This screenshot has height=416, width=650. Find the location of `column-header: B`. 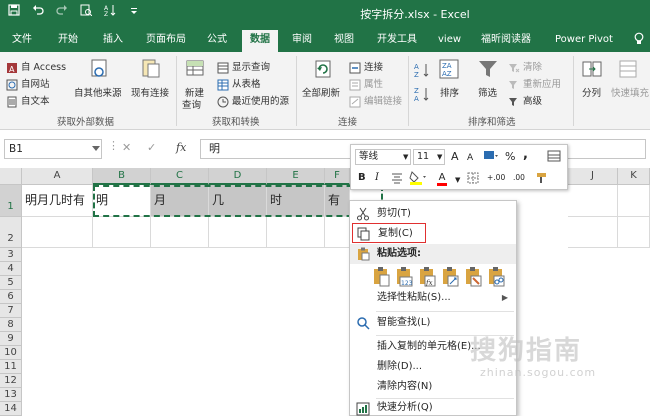

column-header: B is located at coordinates (122, 176).